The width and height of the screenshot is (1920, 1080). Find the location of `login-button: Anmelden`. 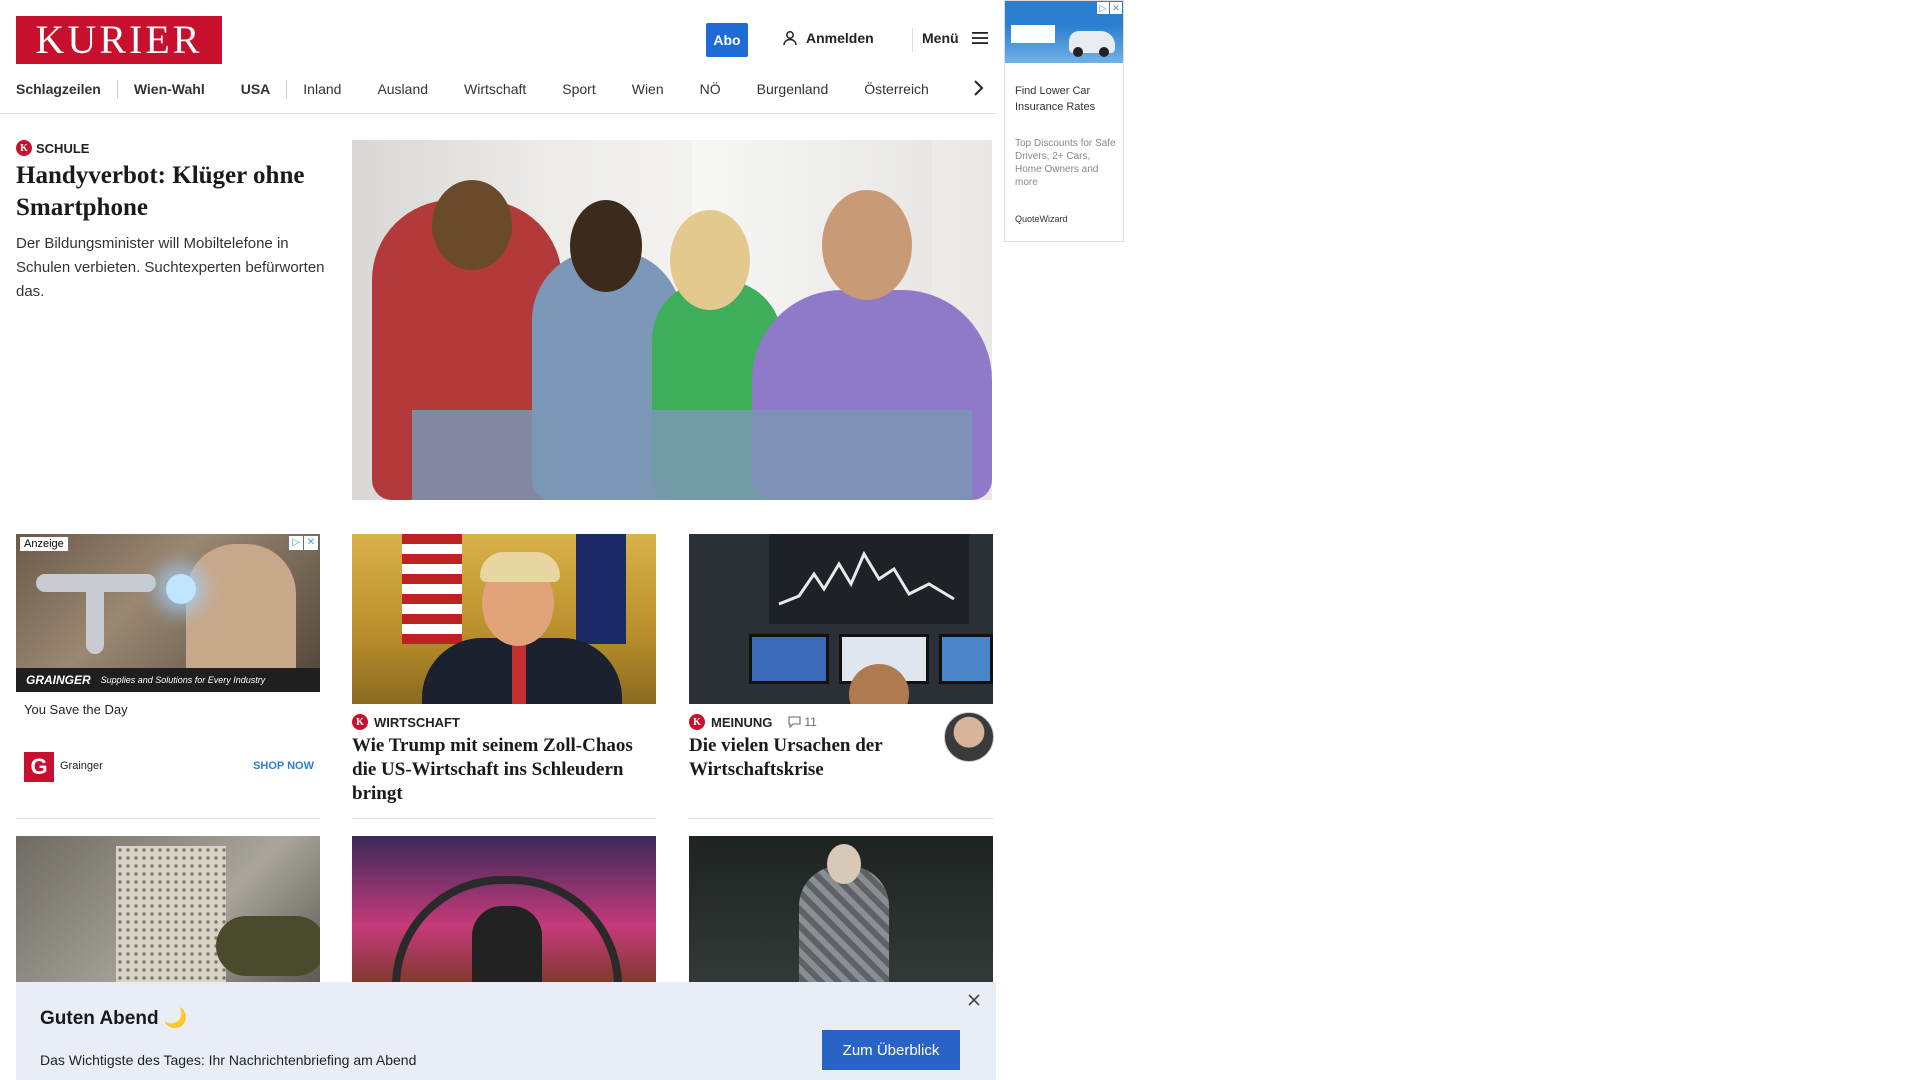

login-button: Anmelden is located at coordinates (828, 38).